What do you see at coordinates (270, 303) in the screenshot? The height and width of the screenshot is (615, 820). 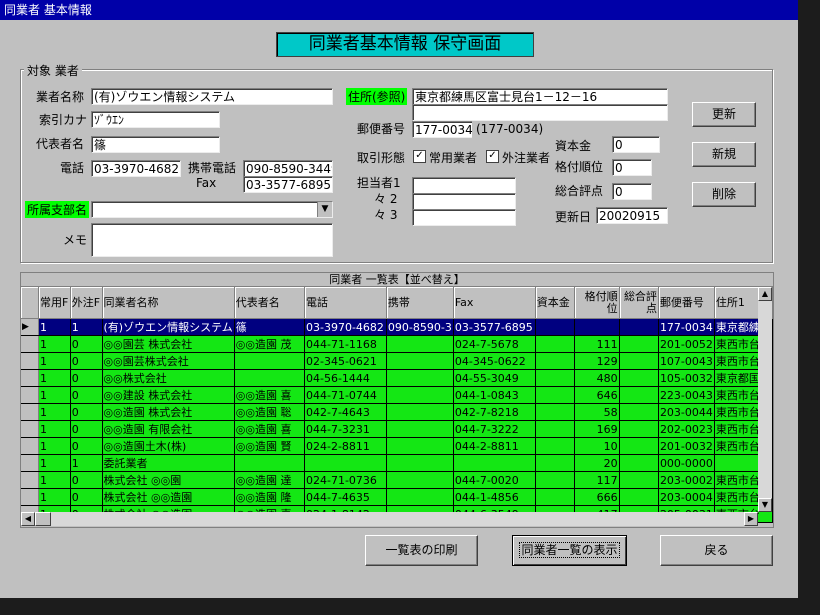 I see `col-header: 代表者名` at bounding box center [270, 303].